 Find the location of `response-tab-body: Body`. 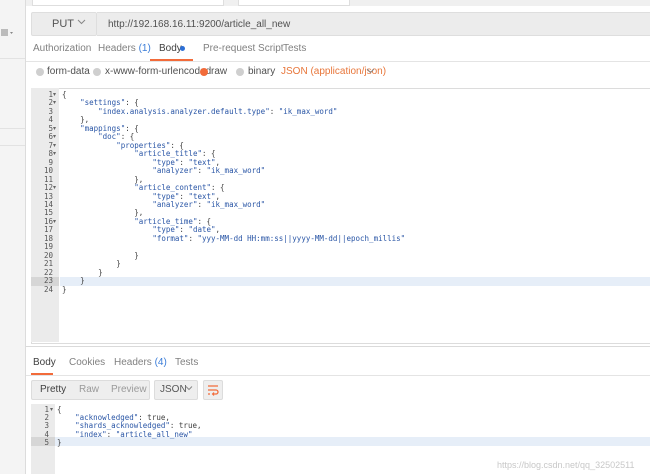

response-tab-body: Body is located at coordinates (44, 362).